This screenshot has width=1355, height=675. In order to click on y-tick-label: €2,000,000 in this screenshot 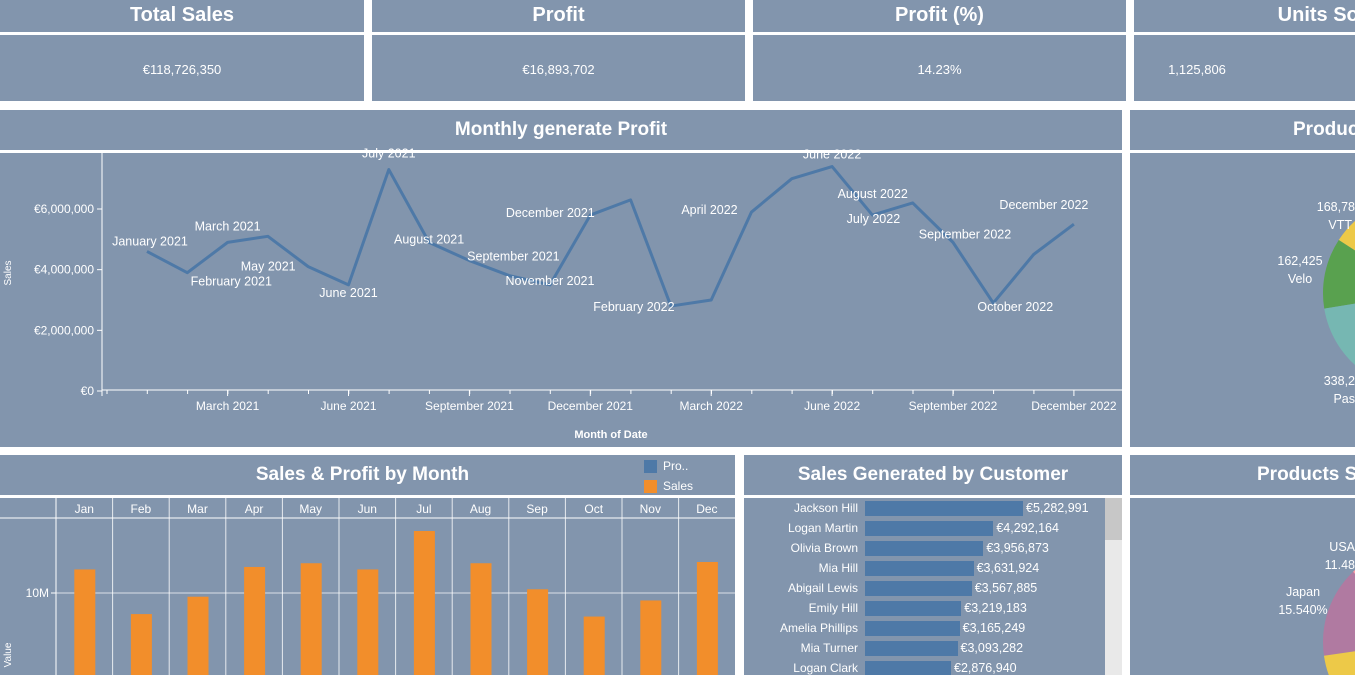, I will do `click(64, 330)`.